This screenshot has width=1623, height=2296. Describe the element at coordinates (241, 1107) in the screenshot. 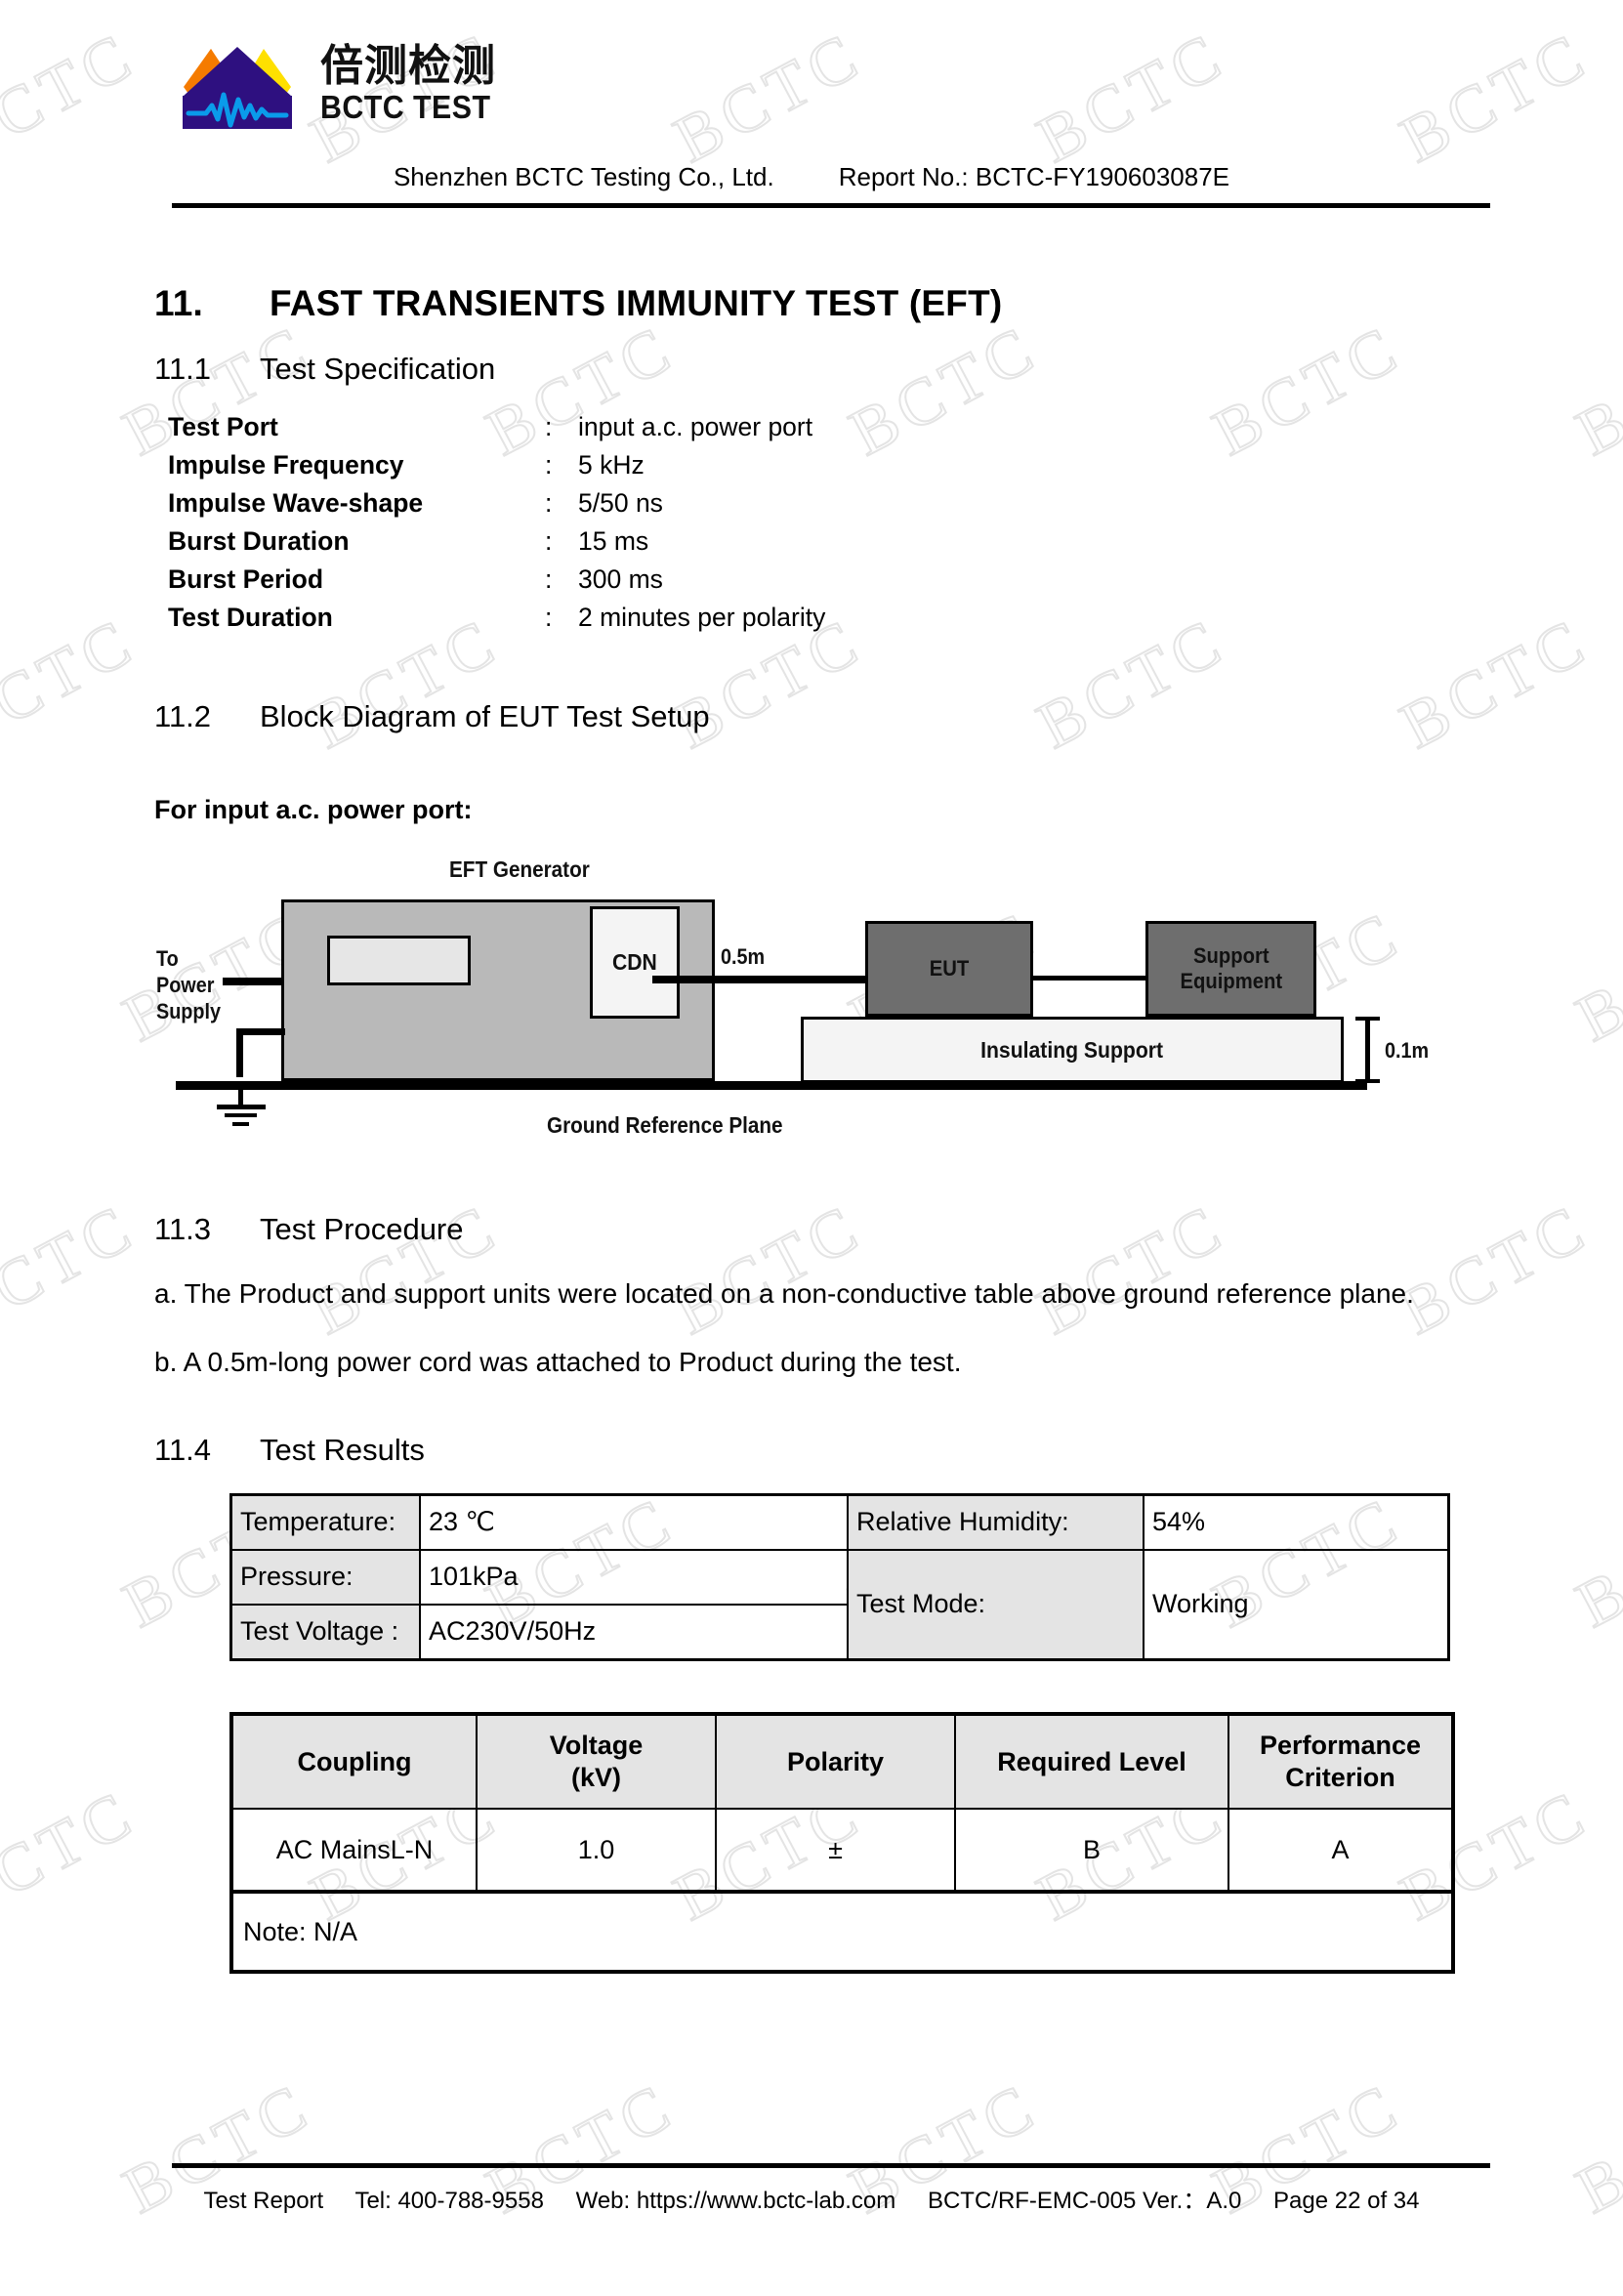

I see `earth-symbol-bar1` at that location.